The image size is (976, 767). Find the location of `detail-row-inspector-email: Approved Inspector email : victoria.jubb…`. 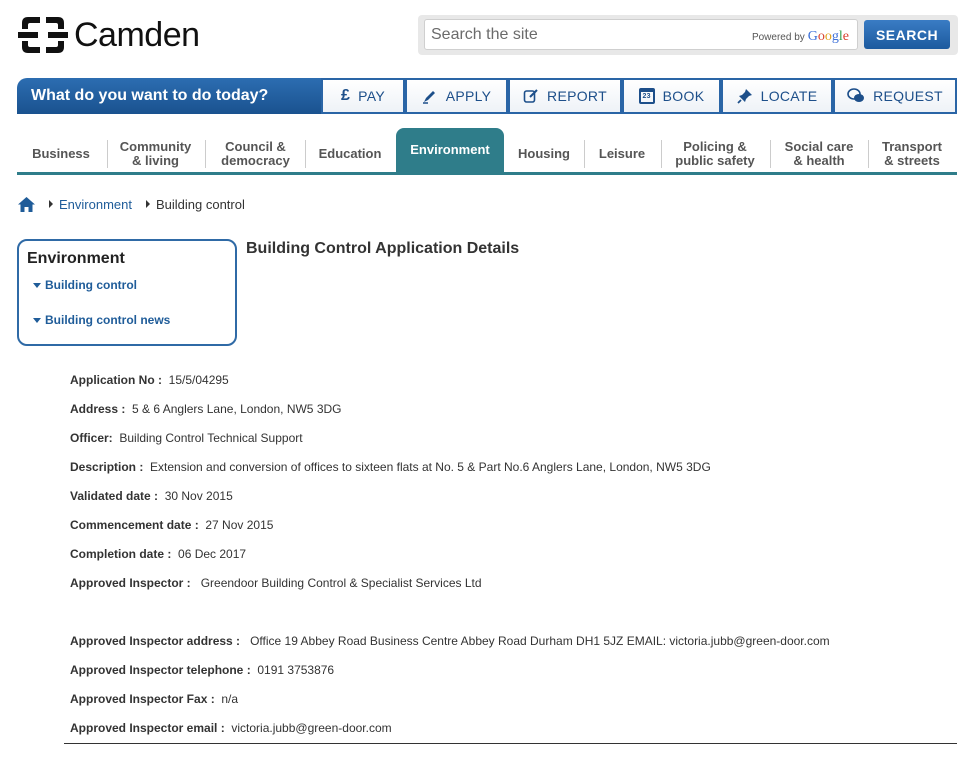

detail-row-inspector-email: Approved Inspector email : victoria.jubb… is located at coordinates (231, 728).